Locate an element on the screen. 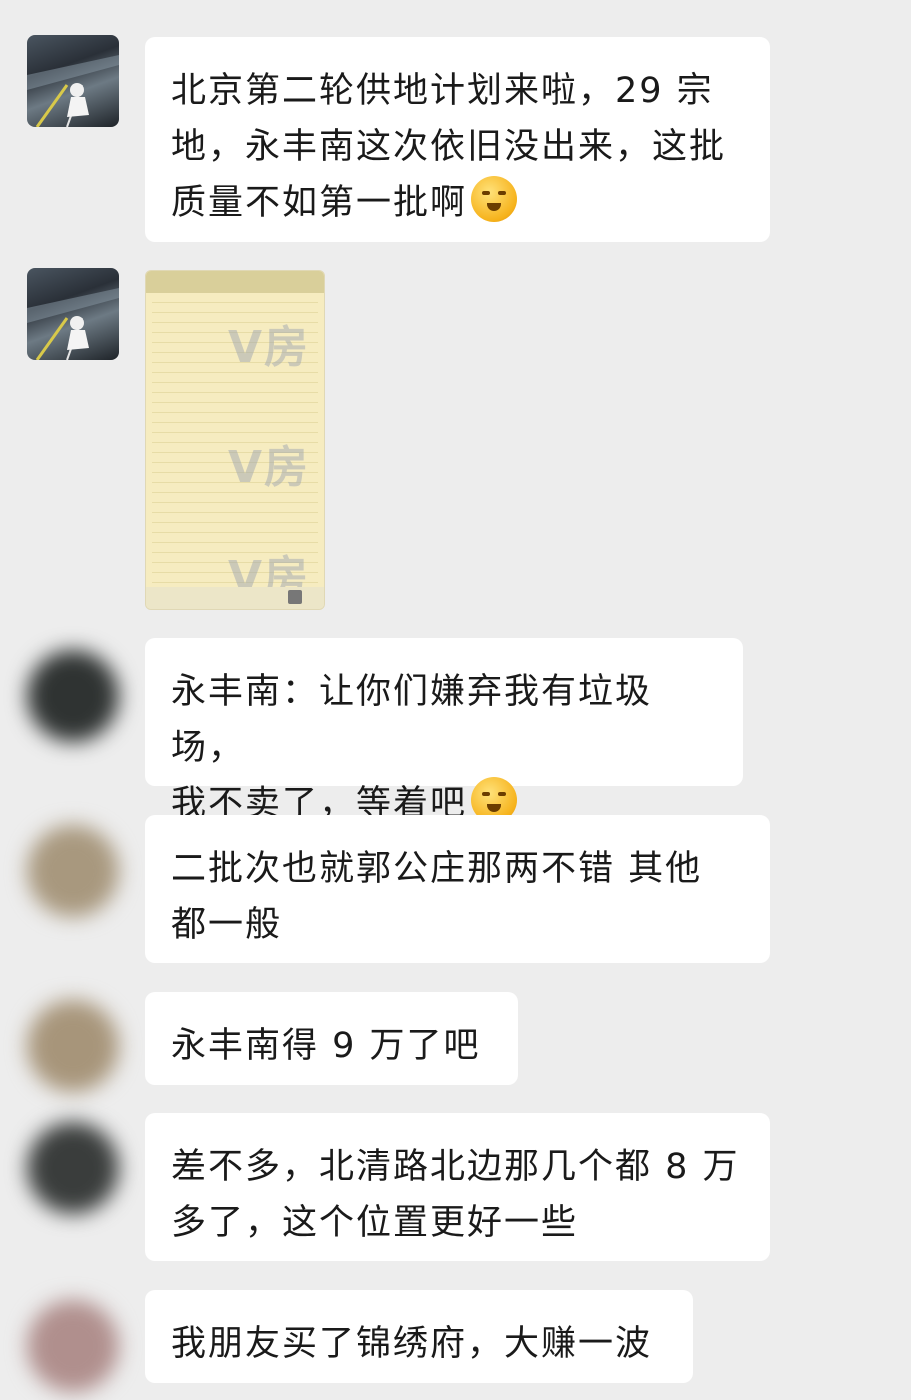 This screenshot has height=1400, width=911. message-bubble: 永丰南：让你们嫌弃我有垃圾场， 我不卖了，等着吧 is located at coordinates (444, 731).